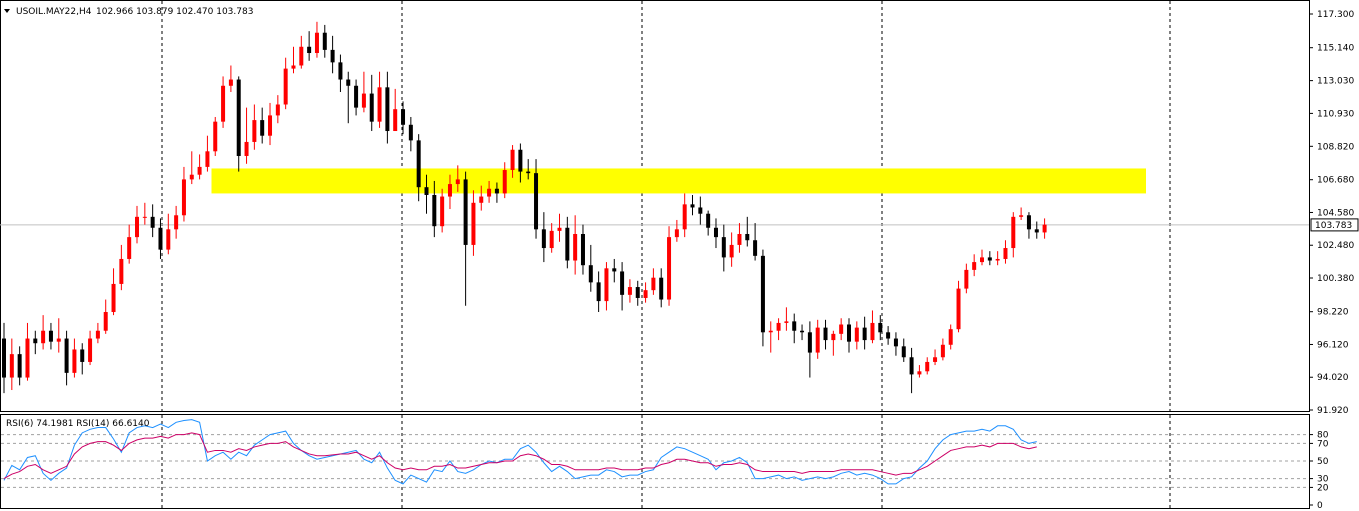  What do you see at coordinates (1333, 226) in the screenshot?
I see `current-price-label: 103.783` at bounding box center [1333, 226].